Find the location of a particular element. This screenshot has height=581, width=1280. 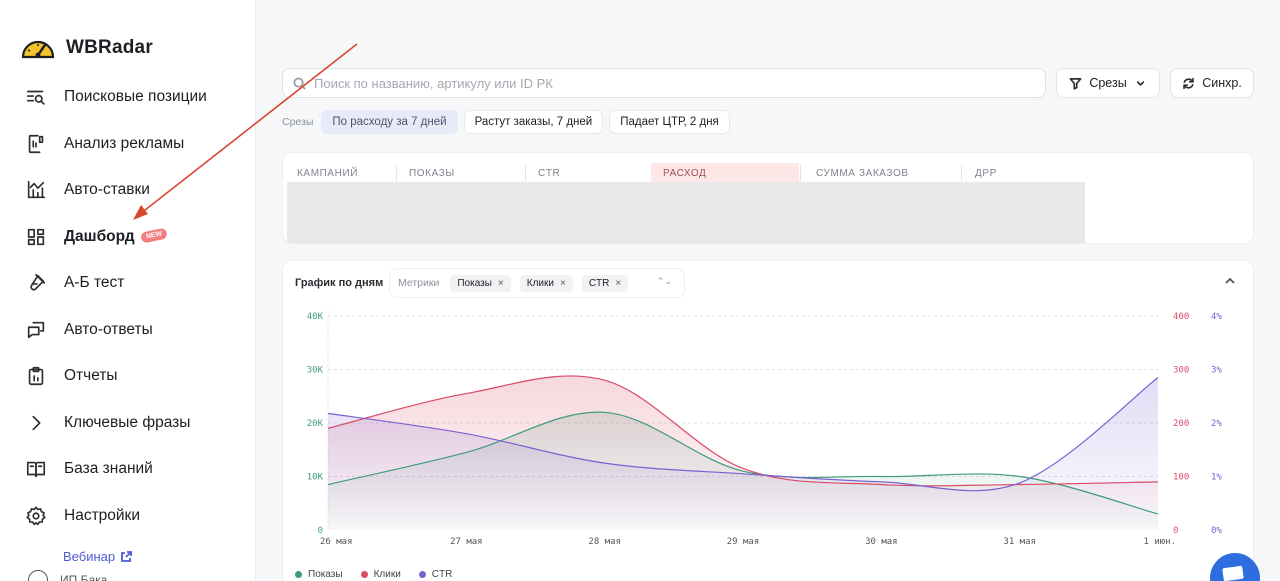

sidebar-item-label: А-Б тест is located at coordinates (94, 283).